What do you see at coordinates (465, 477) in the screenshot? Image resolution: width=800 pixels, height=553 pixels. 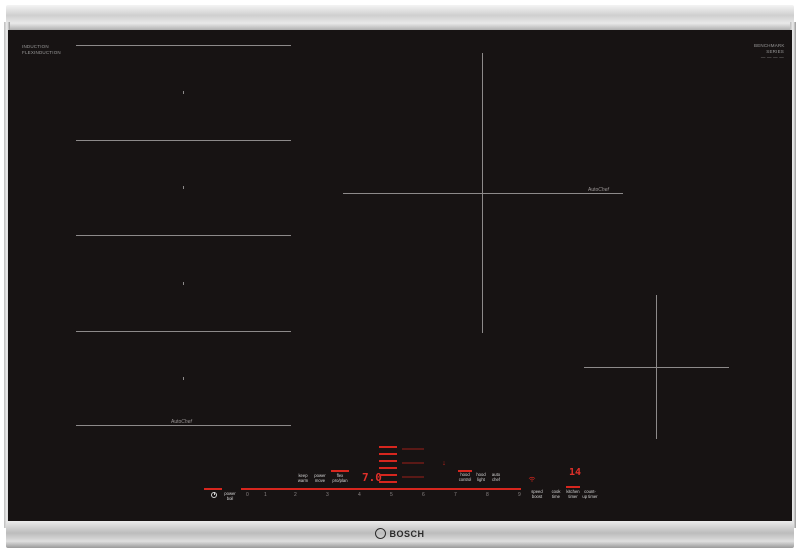 I see `hood-control-button: hood control` at bounding box center [465, 477].